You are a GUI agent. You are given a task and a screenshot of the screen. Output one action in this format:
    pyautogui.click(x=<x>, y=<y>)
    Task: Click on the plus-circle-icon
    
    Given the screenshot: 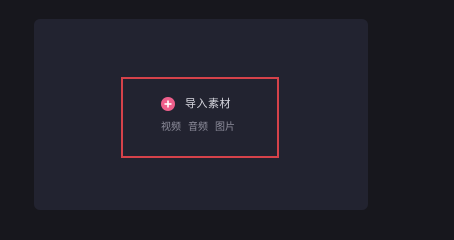 What is the action you would take?
    pyautogui.click(x=168, y=104)
    